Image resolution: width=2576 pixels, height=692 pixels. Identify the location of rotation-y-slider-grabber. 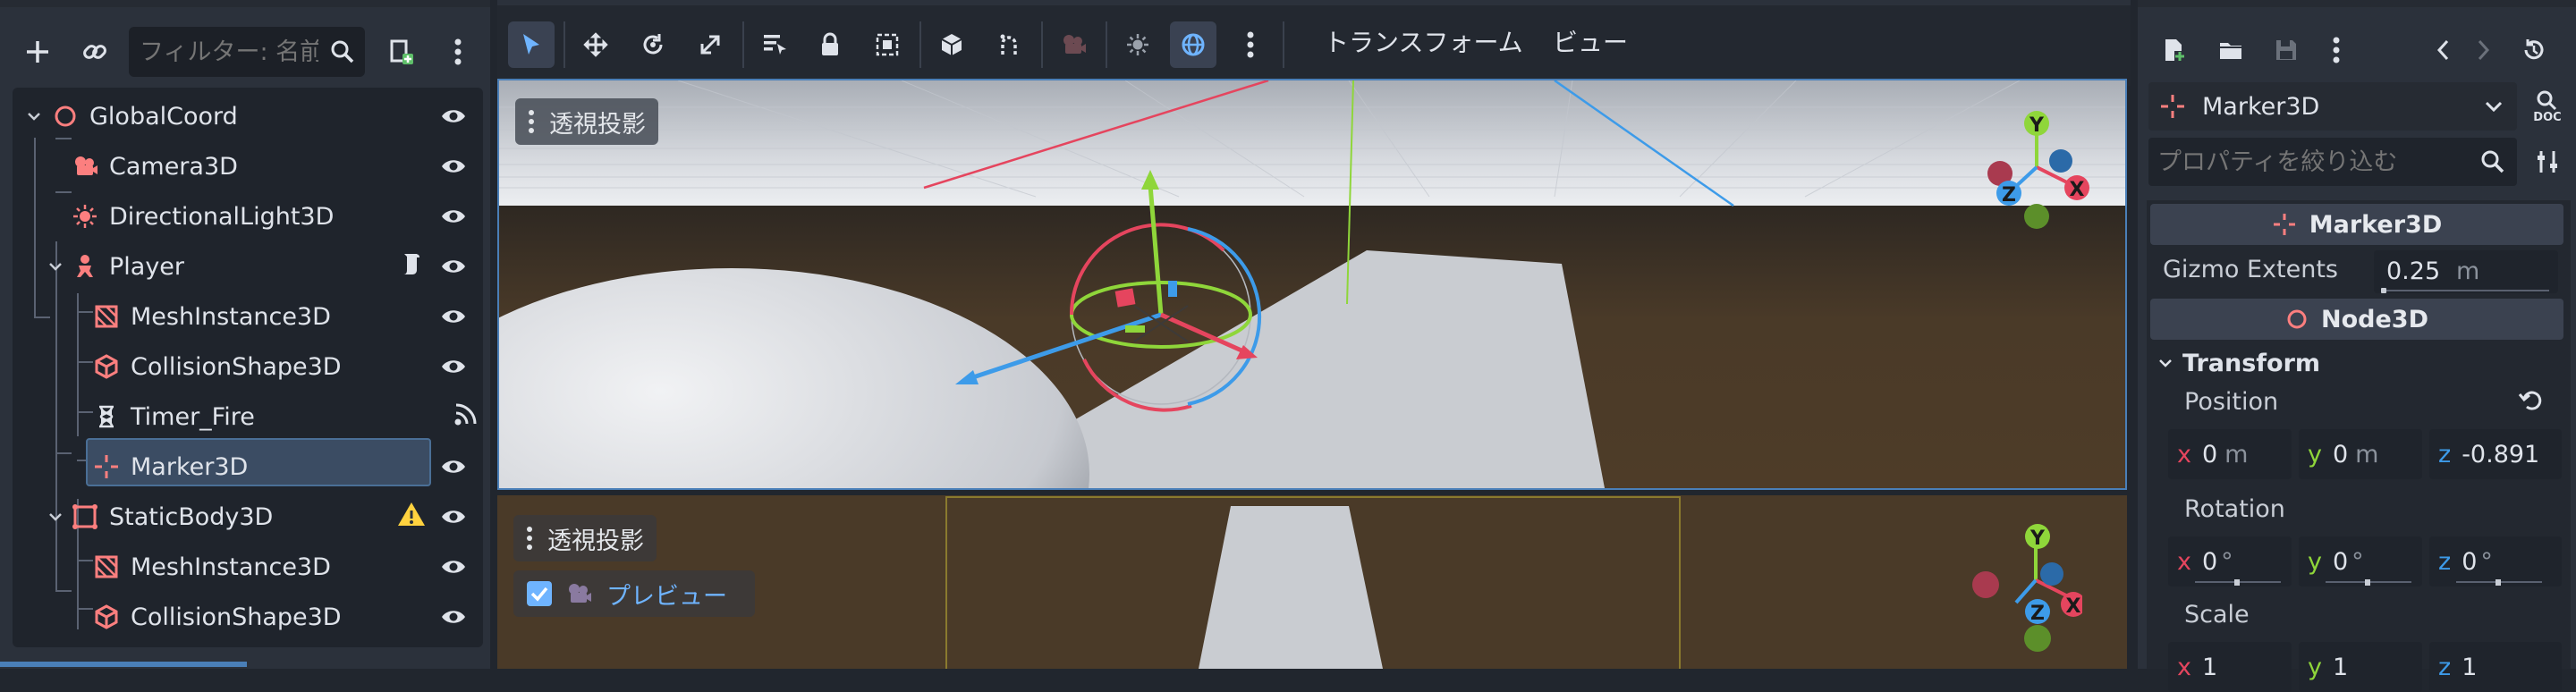
(2367, 582).